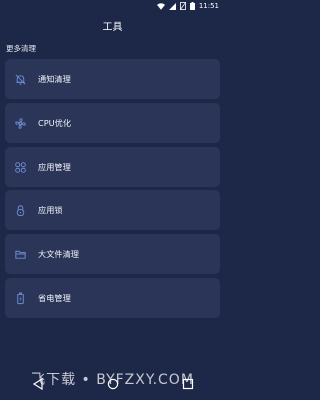  What do you see at coordinates (112, 79) in the screenshot?
I see `tool-card-notification-clean: 通知清理` at bounding box center [112, 79].